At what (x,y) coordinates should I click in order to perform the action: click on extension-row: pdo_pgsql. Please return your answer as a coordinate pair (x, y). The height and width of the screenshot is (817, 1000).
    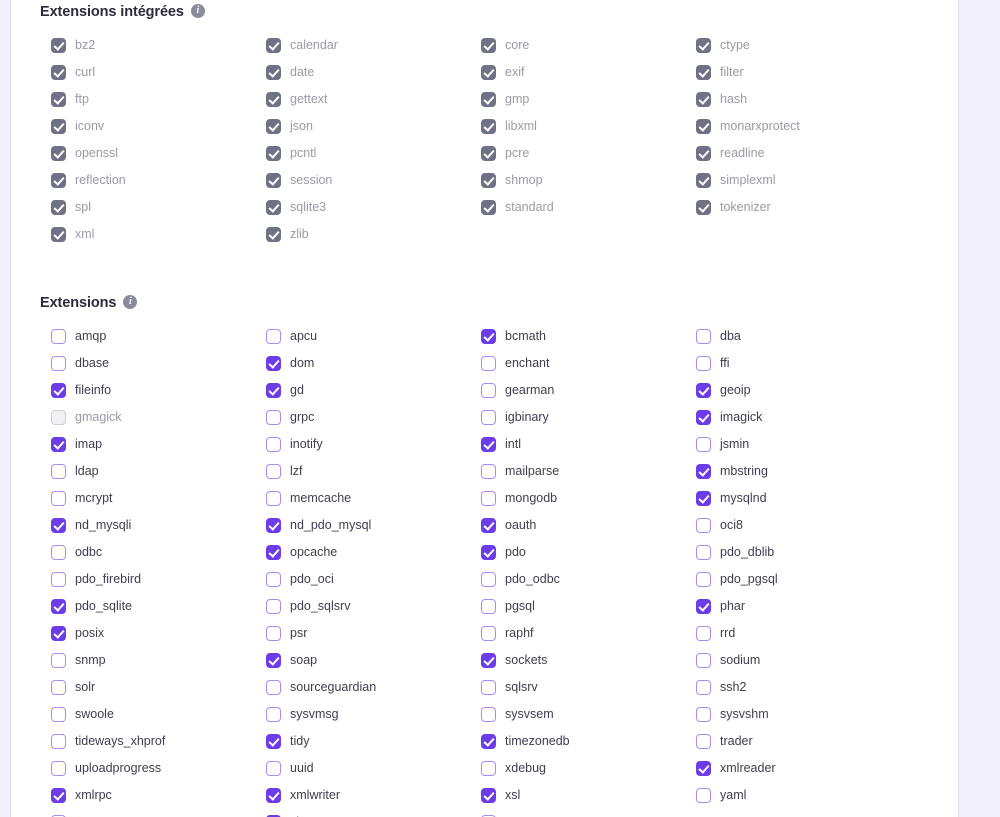
    Looking at the image, I should click on (792, 579).